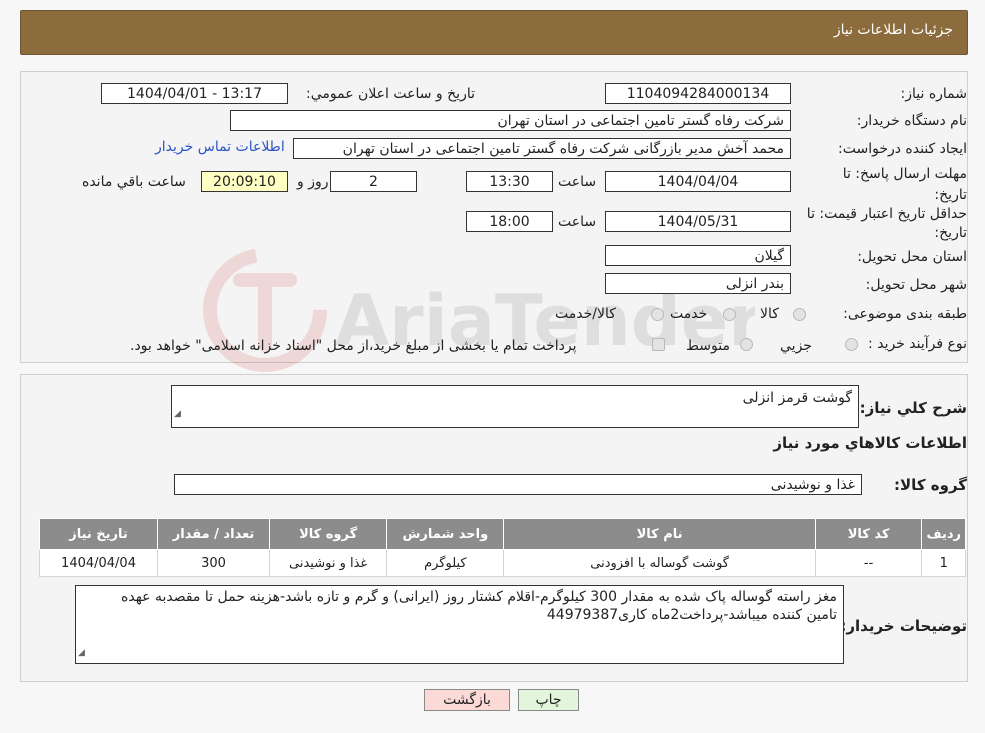  Describe the element at coordinates (912, 257) in the screenshot. I see `province-label: استان محل تحويل:` at that location.